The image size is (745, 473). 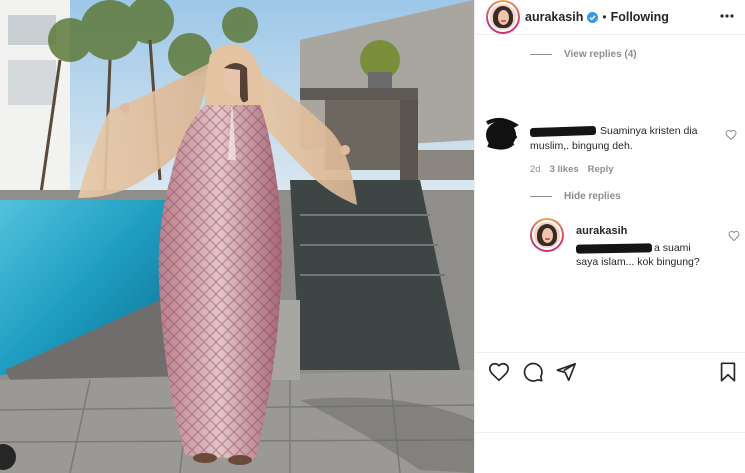 I want to click on hide-replies-label: Hide replies, so click(x=592, y=196).